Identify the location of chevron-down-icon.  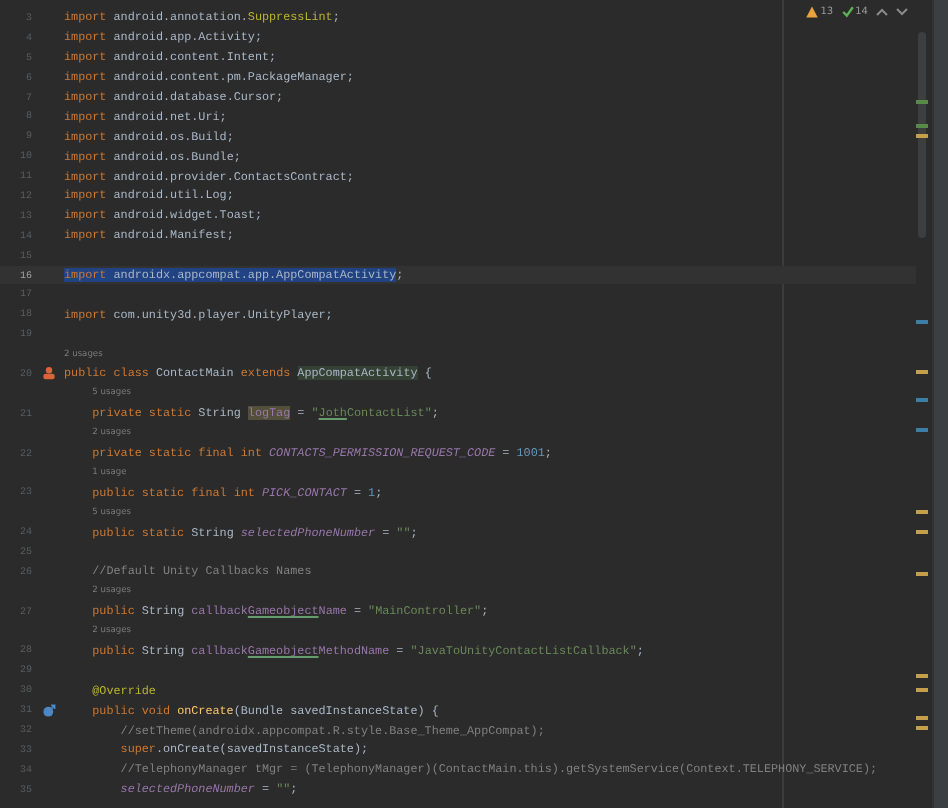
(902, 12).